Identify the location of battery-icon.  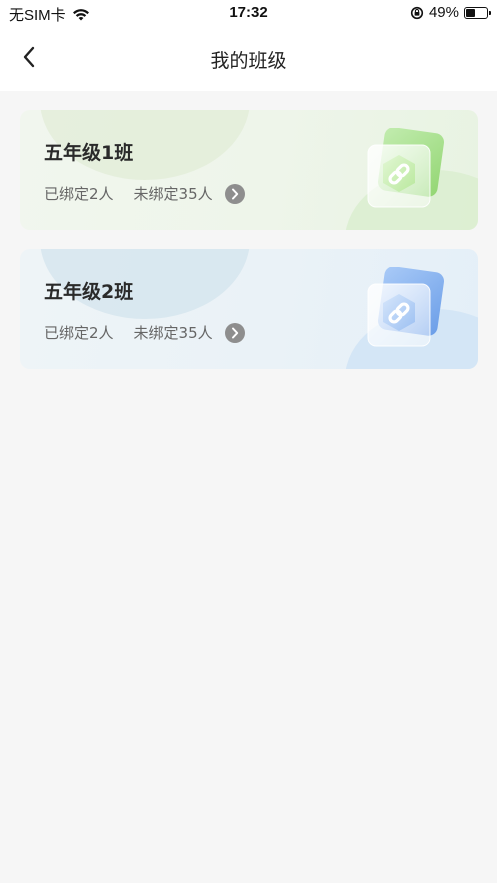
(477, 12).